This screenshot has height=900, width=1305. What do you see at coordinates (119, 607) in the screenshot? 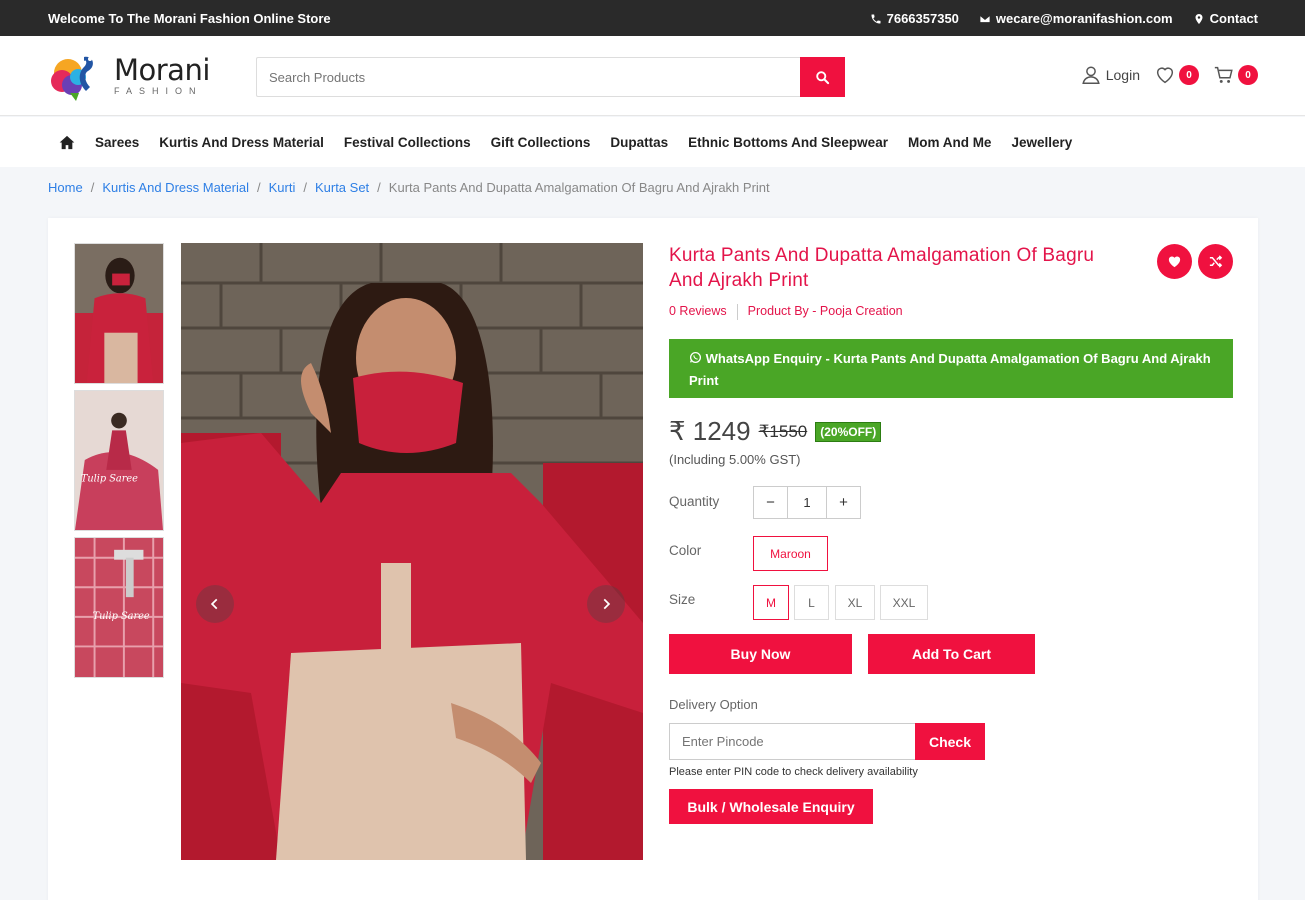
I see `thumbnail-3: Tulip Saree` at bounding box center [119, 607].